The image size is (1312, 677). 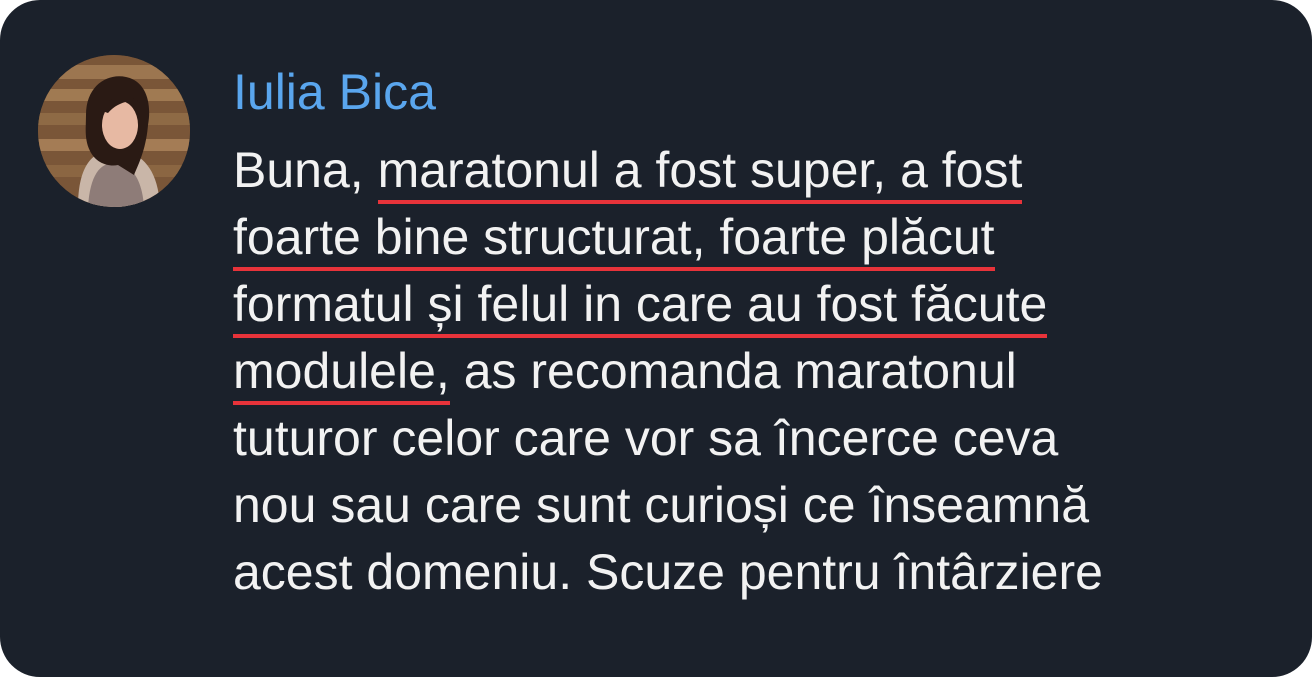 What do you see at coordinates (640, 307) in the screenshot?
I see `highlighted-text: formatul și felul in care au fost făcute` at bounding box center [640, 307].